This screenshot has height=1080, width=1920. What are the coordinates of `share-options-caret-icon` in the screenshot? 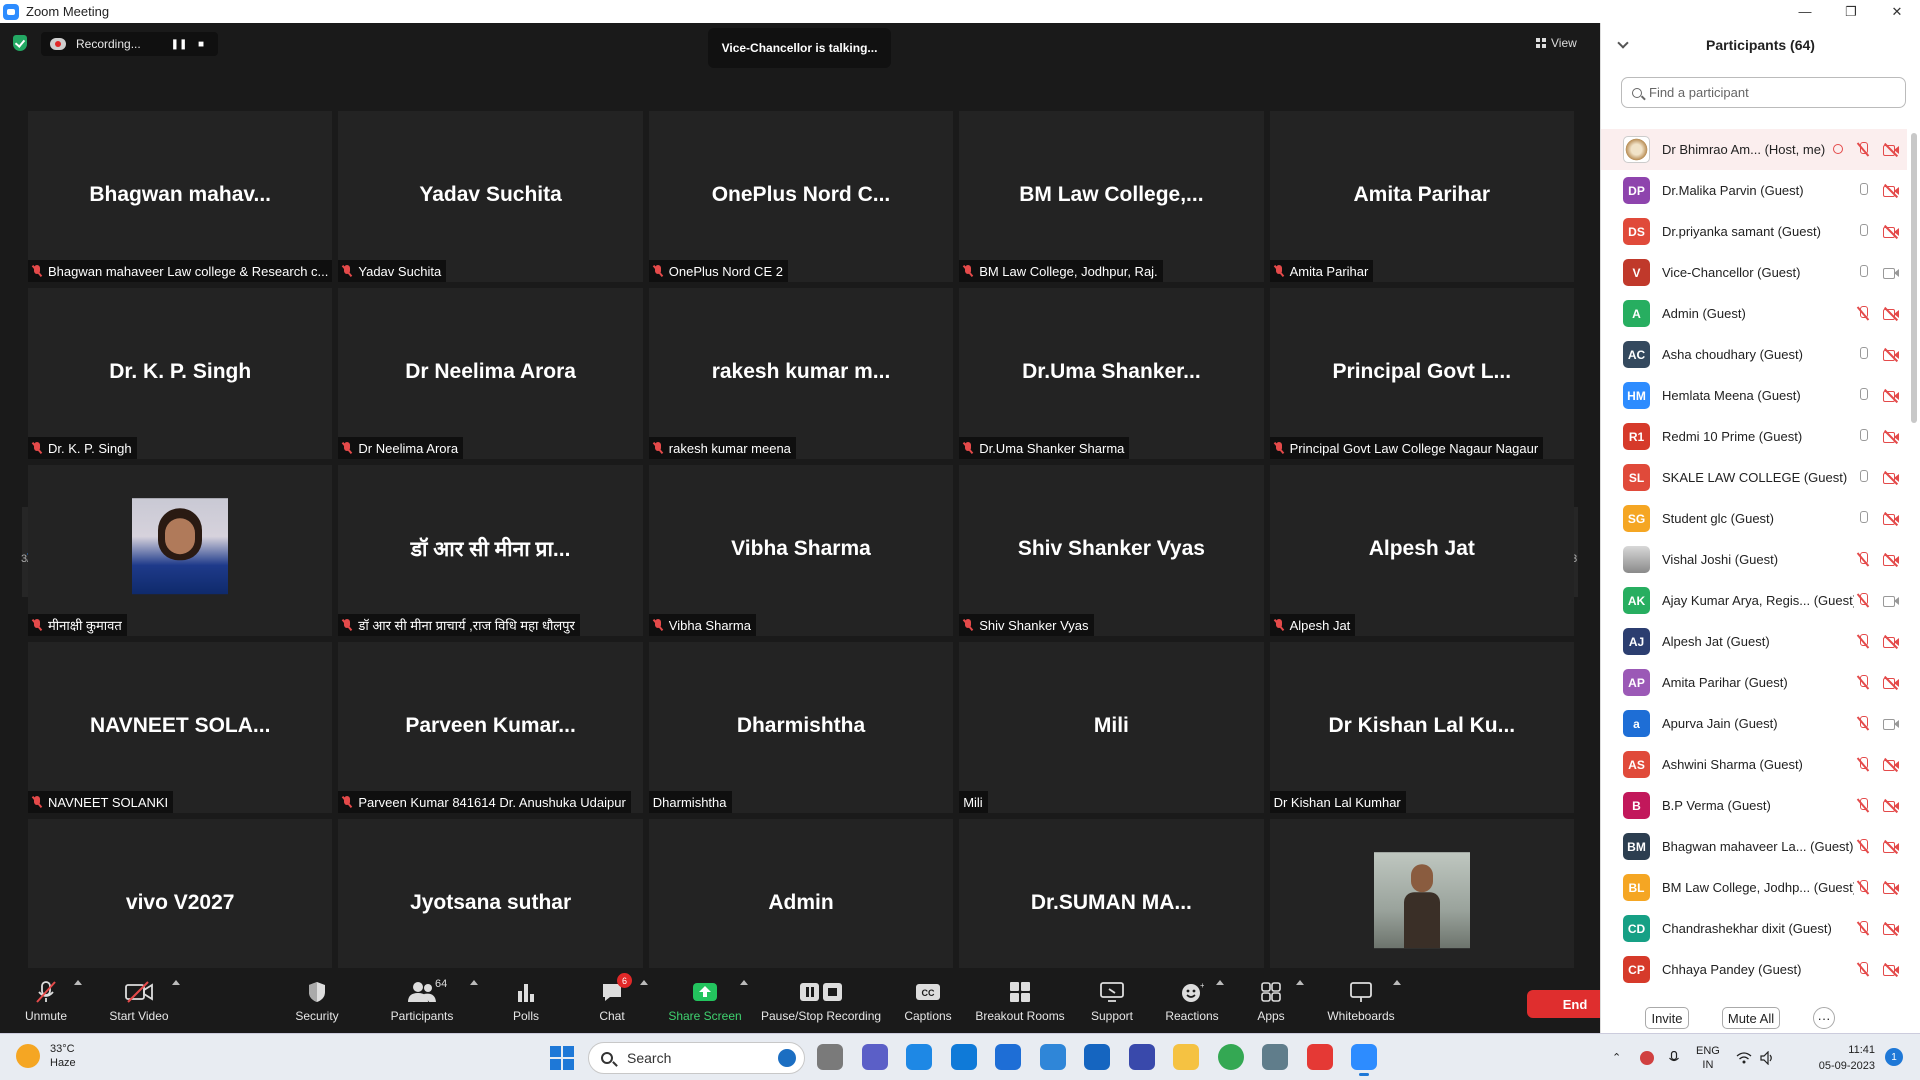 It's located at (744, 982).